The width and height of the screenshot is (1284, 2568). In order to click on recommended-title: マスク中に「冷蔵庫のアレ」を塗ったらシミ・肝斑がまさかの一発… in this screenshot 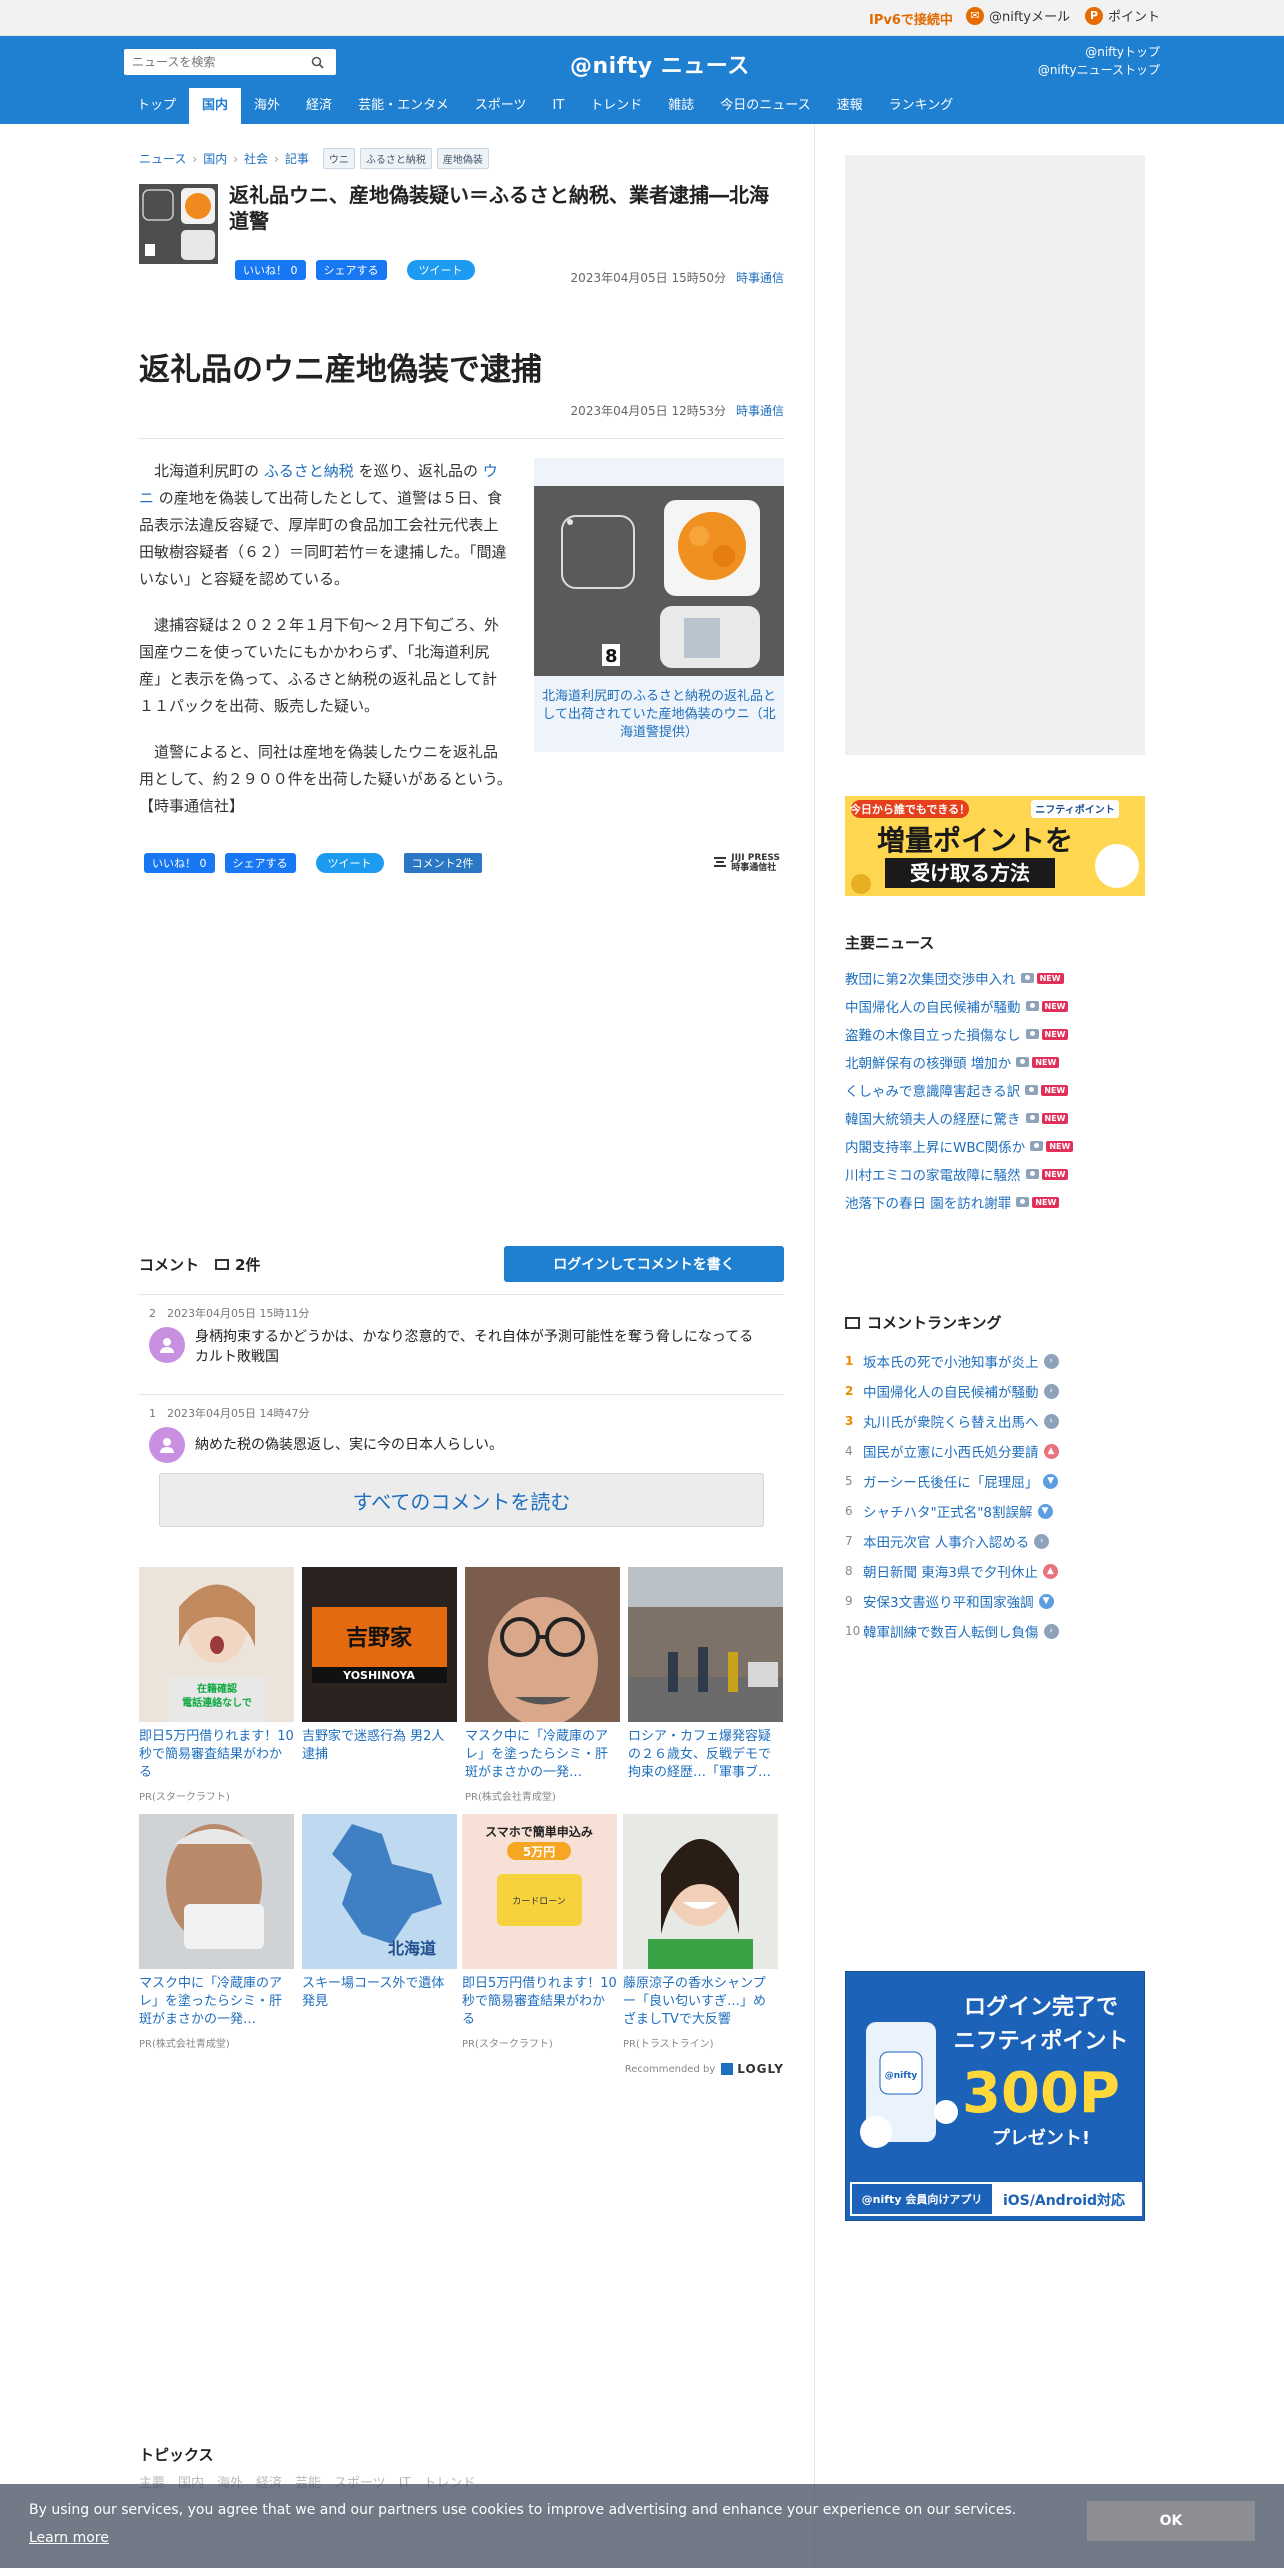, I will do `click(211, 2001)`.